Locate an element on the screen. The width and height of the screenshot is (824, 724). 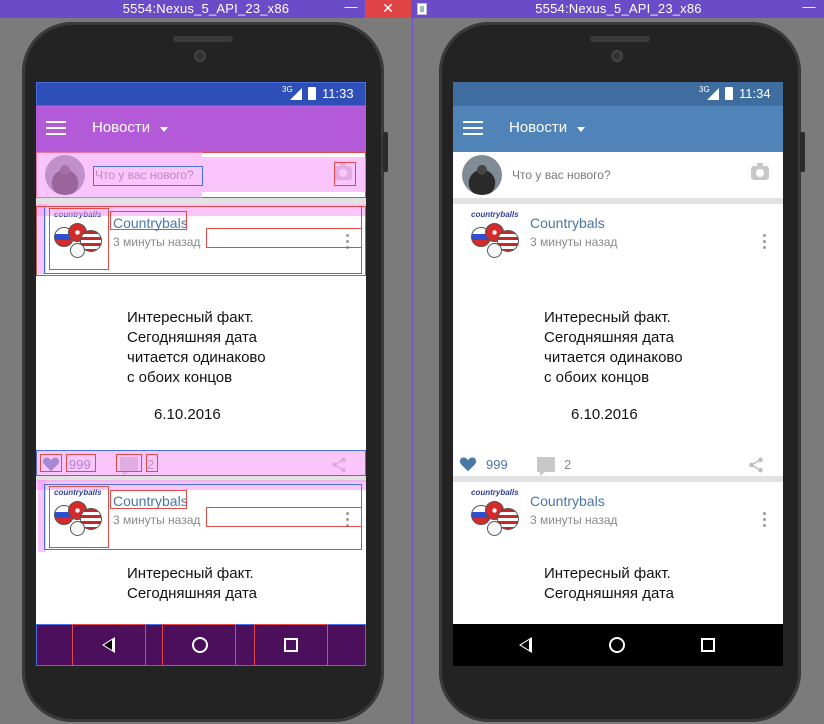
status-bar: 3G 11:34 is located at coordinates (618, 94).